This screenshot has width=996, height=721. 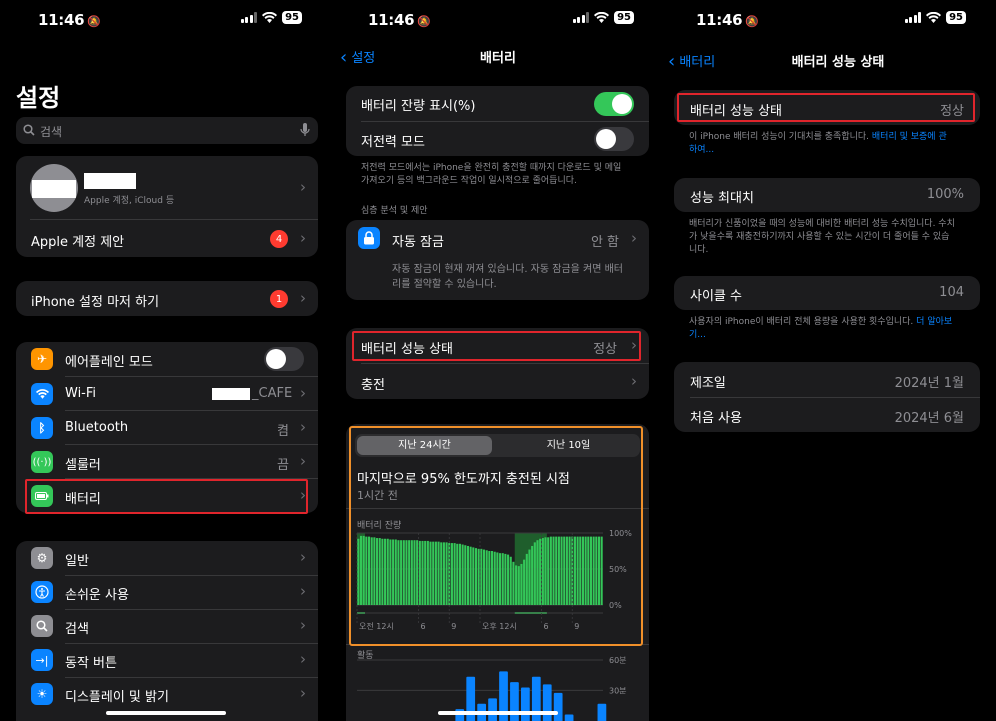 What do you see at coordinates (42, 592) in the screenshot?
I see `accessibility-icon` at bounding box center [42, 592].